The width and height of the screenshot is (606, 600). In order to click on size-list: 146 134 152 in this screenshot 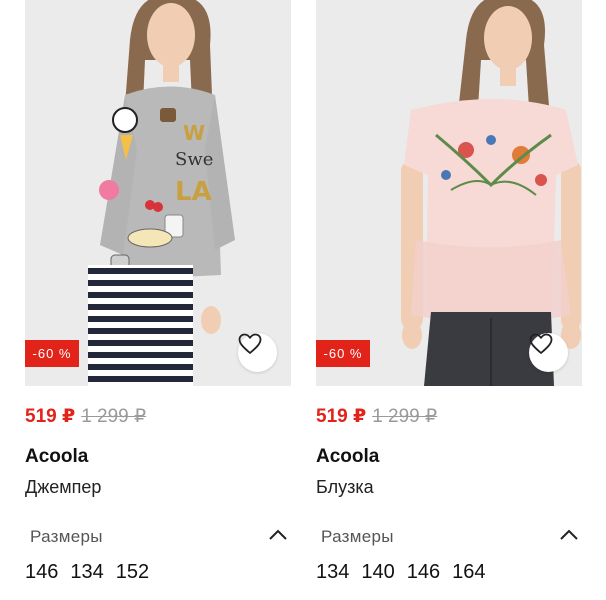, I will do `click(87, 572)`.